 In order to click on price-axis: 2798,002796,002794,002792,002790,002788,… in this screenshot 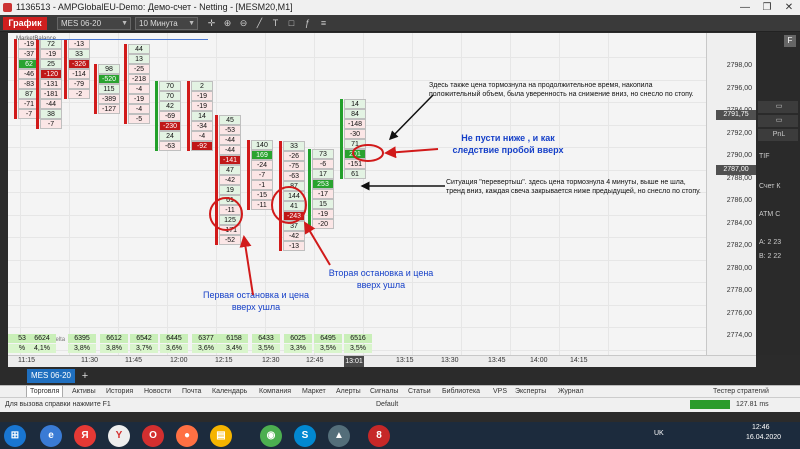, I will do `click(731, 197)`.